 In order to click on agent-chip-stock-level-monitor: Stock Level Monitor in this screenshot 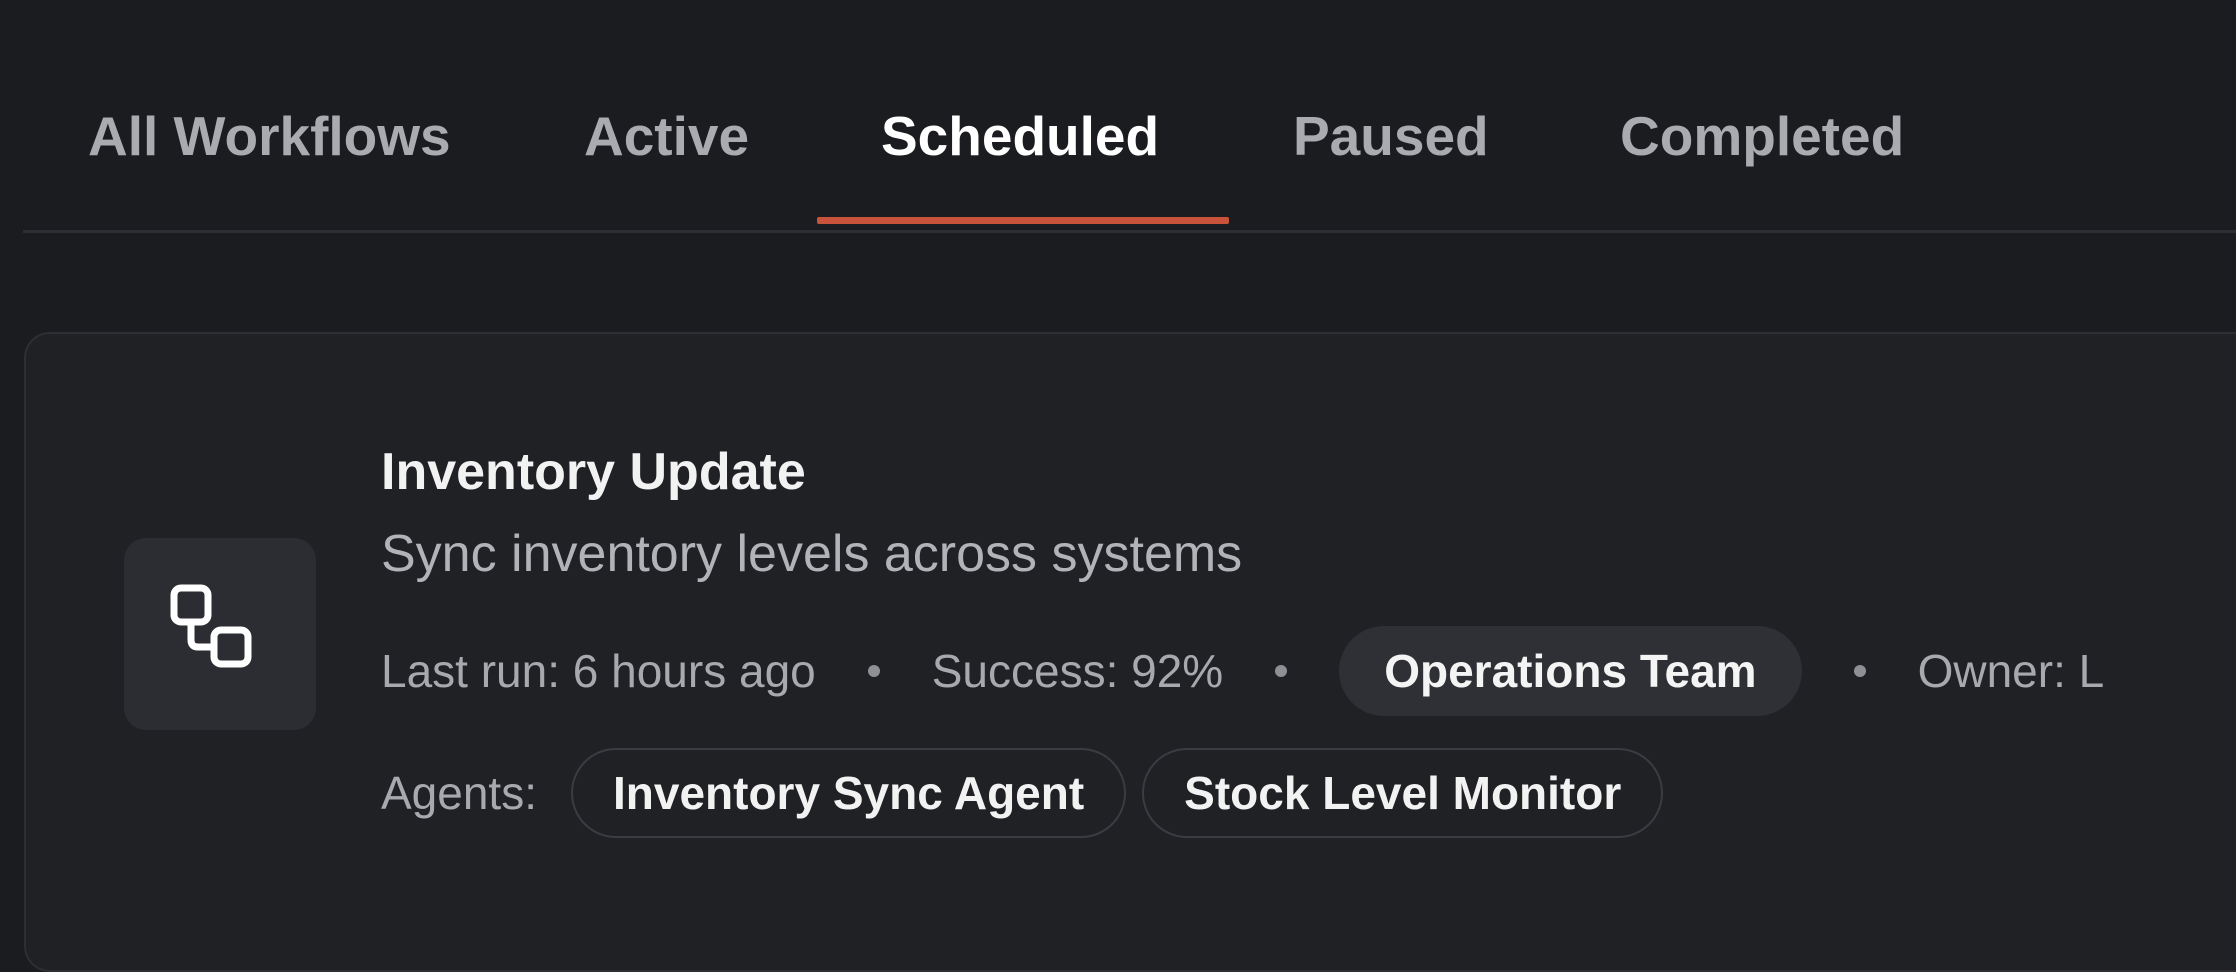, I will do `click(1403, 793)`.